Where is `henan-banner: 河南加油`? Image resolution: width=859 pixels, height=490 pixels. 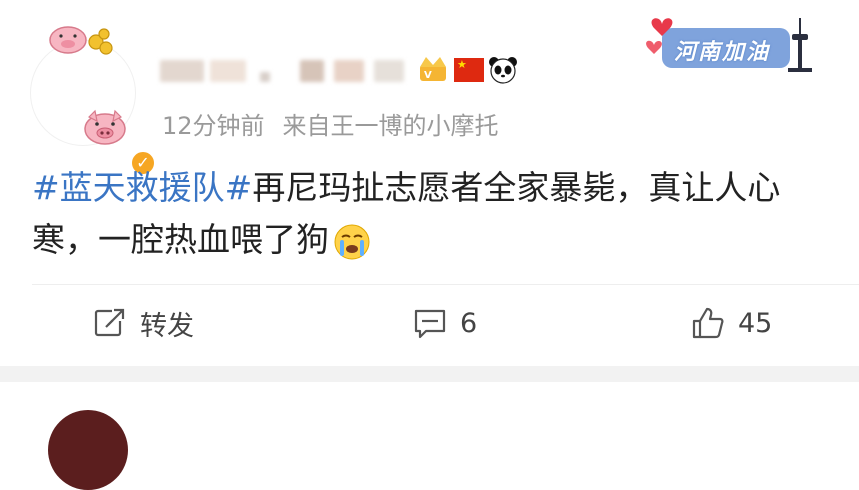
henan-banner: 河南加油 is located at coordinates (731, 45).